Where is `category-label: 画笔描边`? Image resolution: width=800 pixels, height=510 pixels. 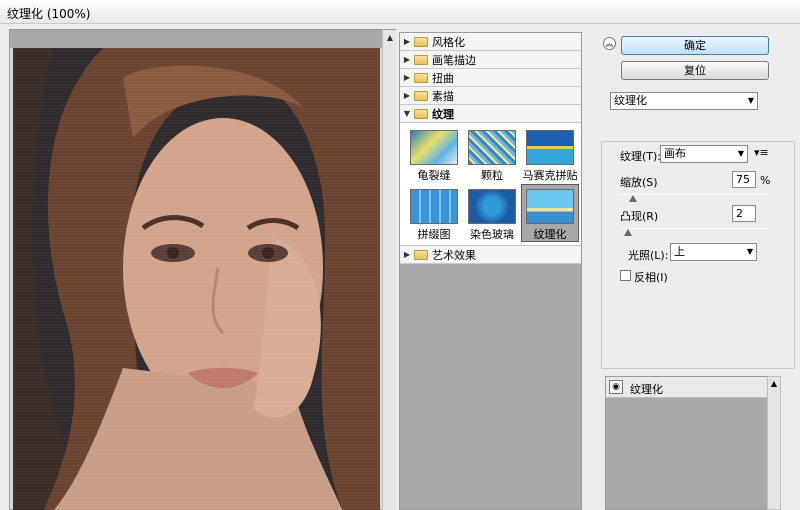
category-label: 画笔描边 is located at coordinates (454, 60).